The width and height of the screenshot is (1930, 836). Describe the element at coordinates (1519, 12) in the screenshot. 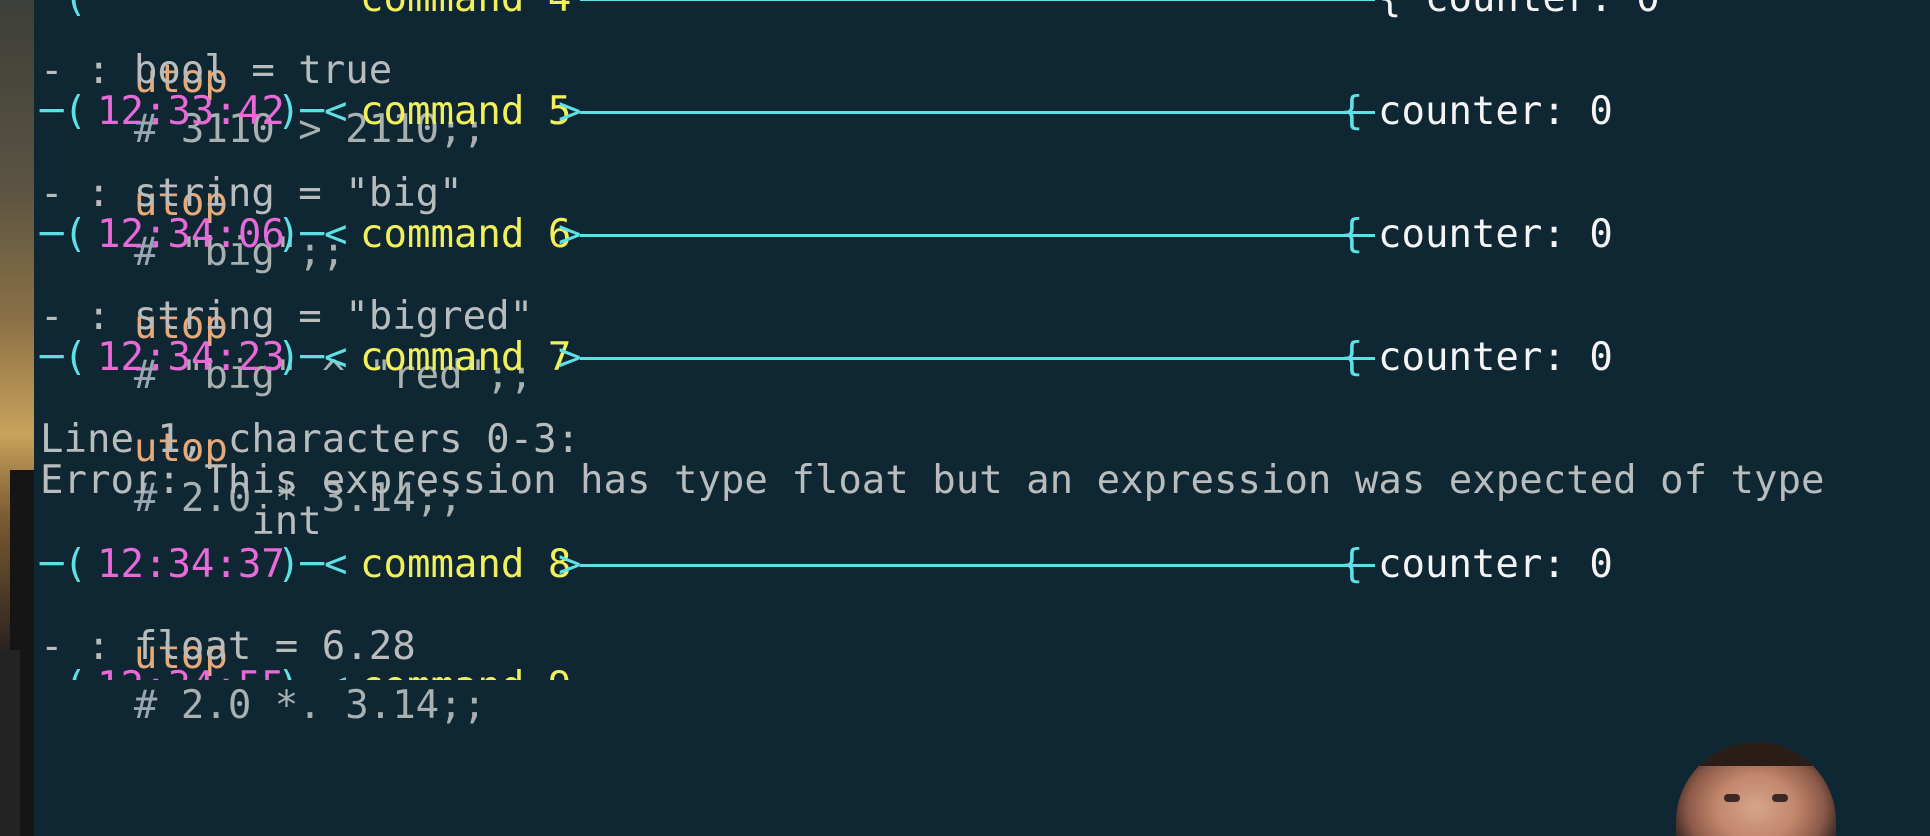

I see `status-counter: { counter: 0` at that location.